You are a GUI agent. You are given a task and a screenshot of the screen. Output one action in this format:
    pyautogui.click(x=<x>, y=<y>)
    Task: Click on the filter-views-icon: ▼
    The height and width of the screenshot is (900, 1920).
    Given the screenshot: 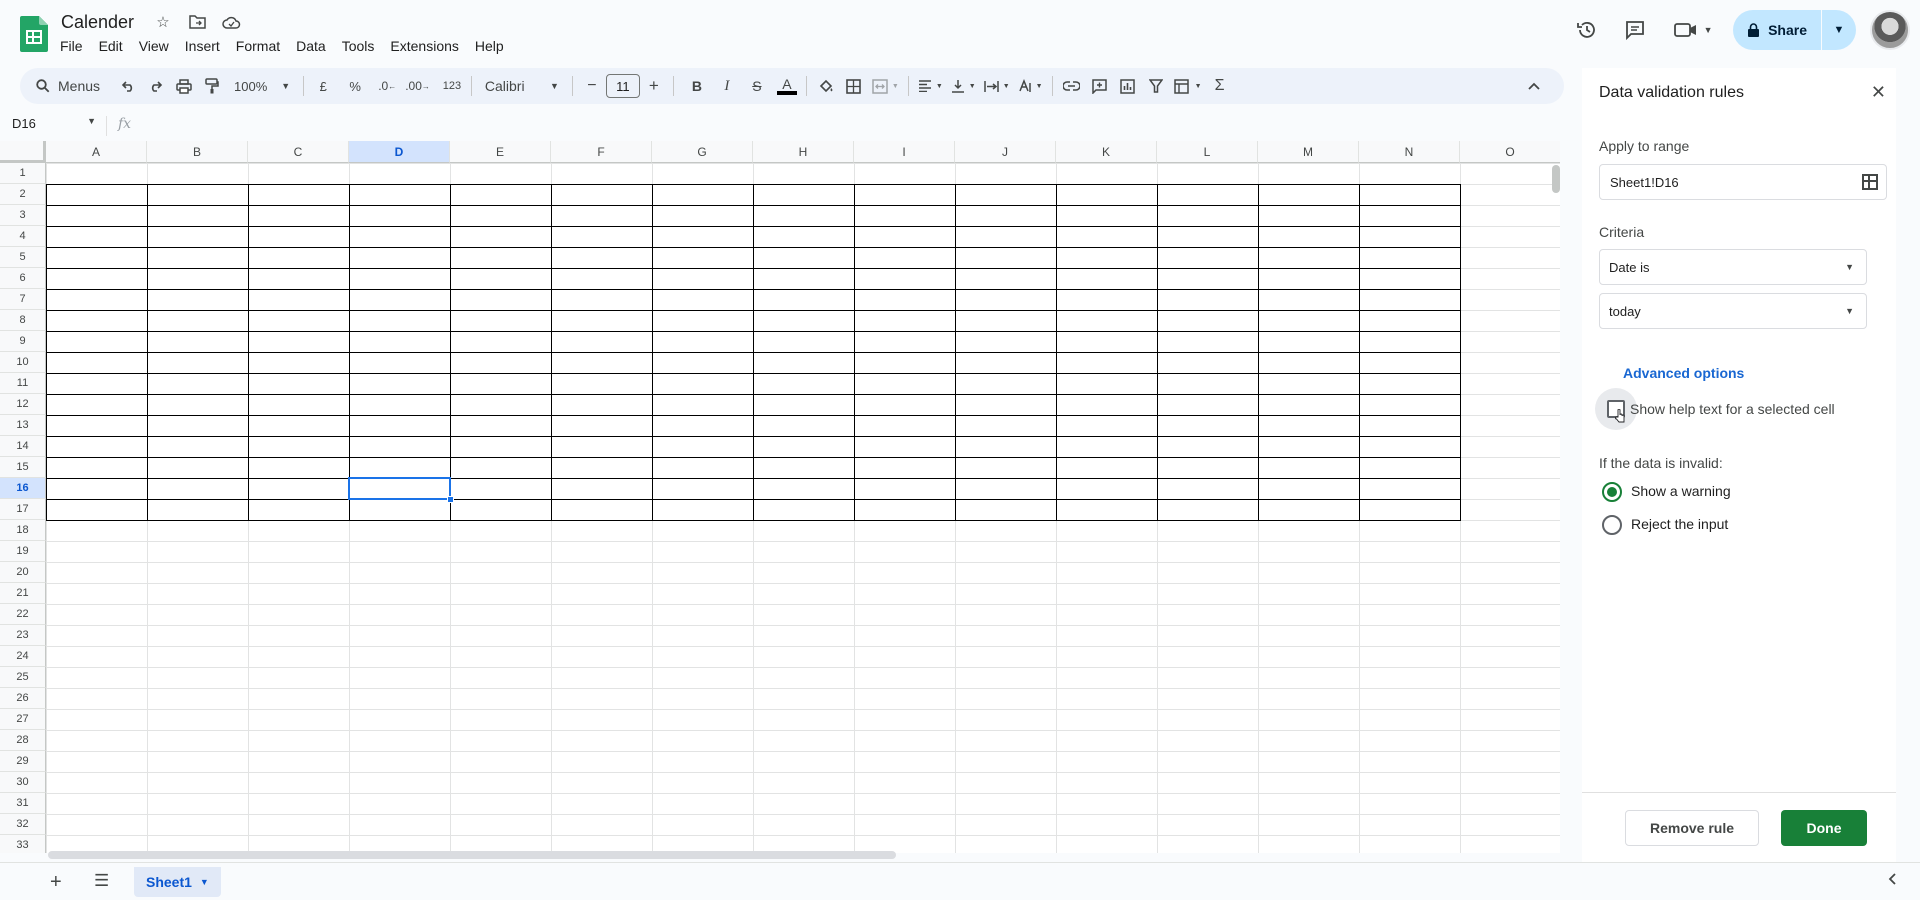 What is the action you would take?
    pyautogui.click(x=1188, y=86)
    